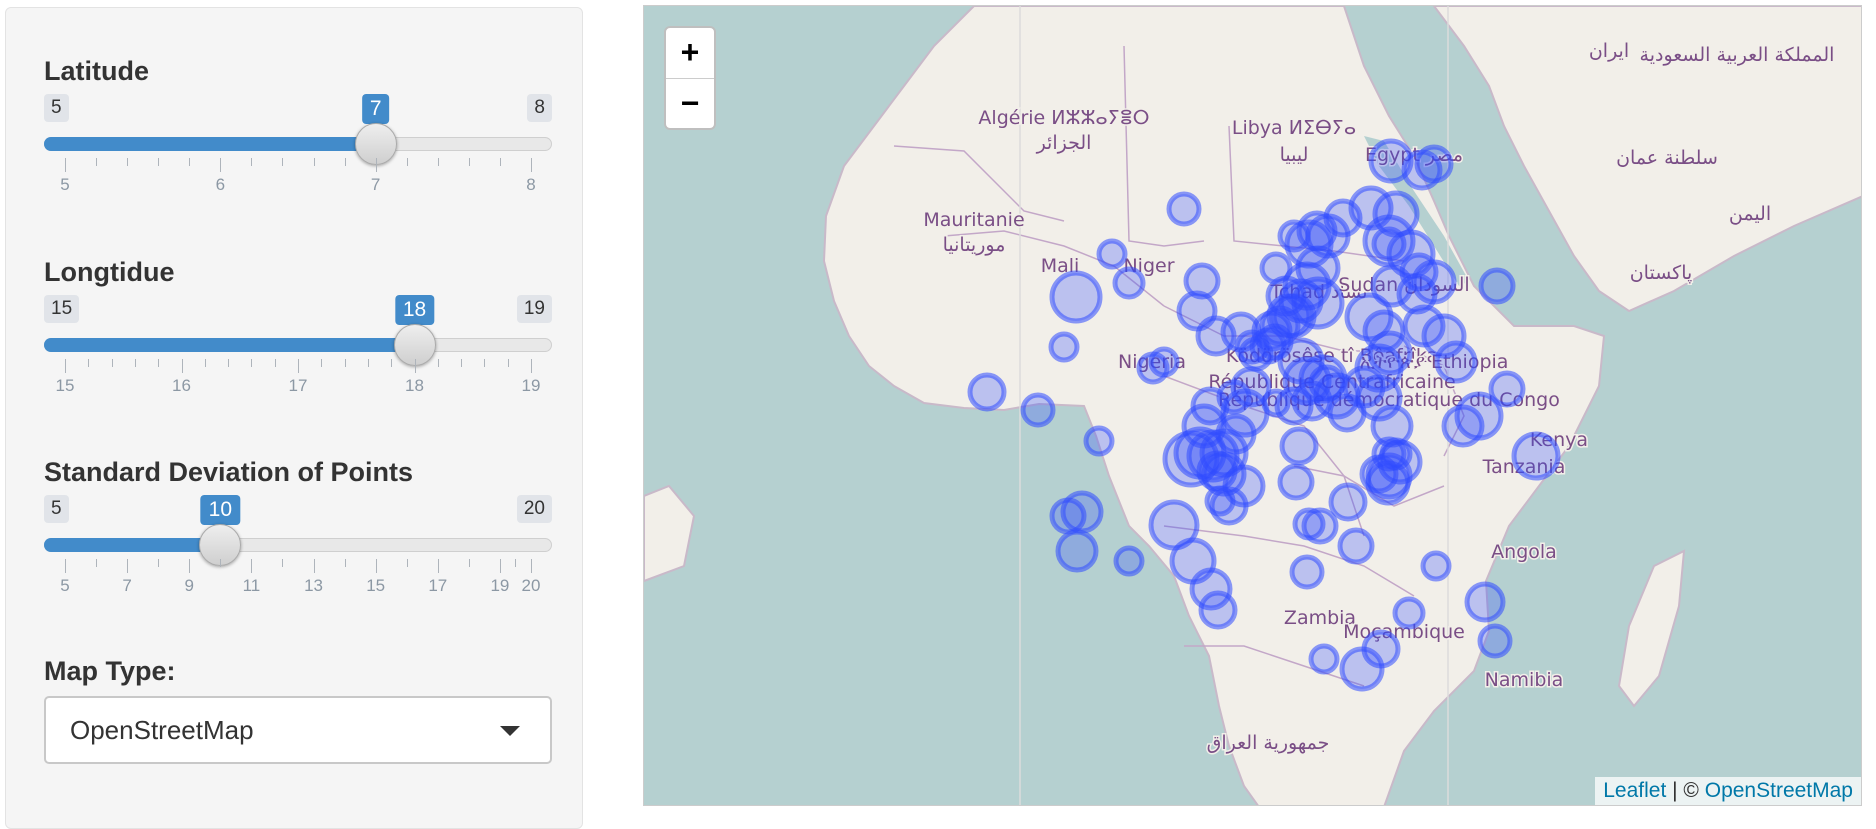 The image size is (1876, 829). I want to click on longitude-slider: 15 19 18 15 16 17 18 19, so click(298, 345).